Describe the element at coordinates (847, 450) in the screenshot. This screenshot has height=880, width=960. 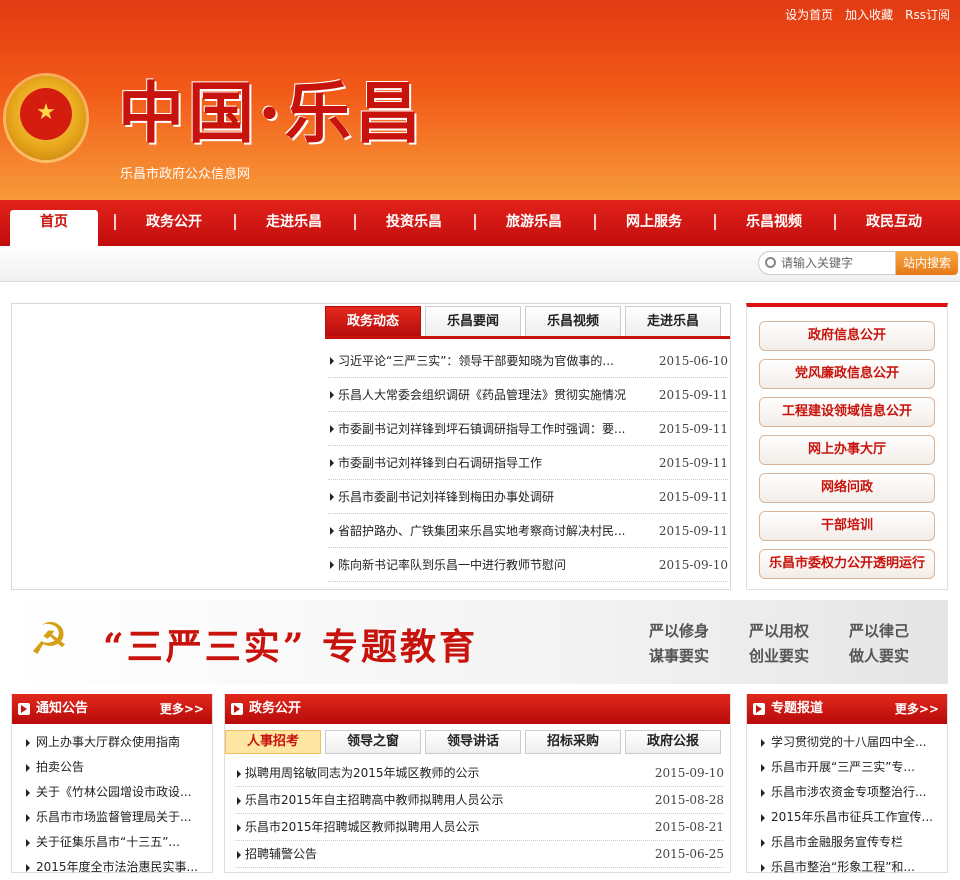
I see `quick-link-online-hall: 网上办事大厅` at that location.